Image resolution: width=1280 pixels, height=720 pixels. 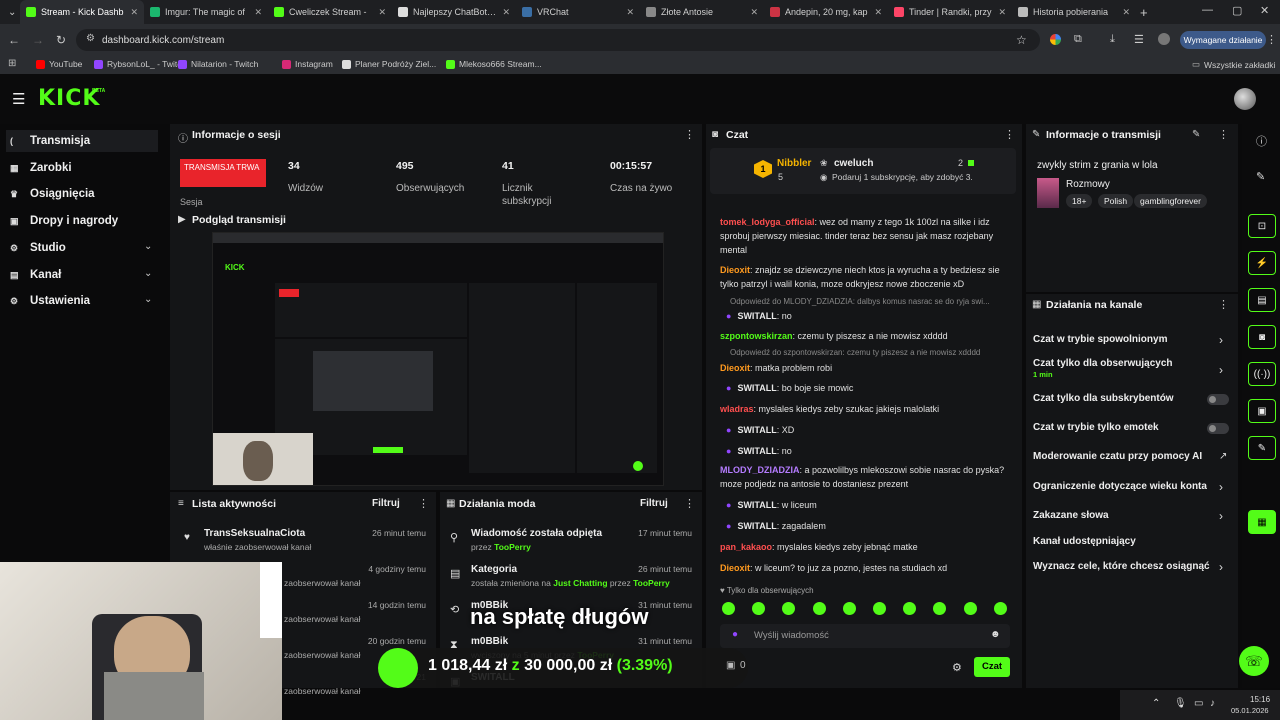 What do you see at coordinates (1264, 10) in the screenshot?
I see `close-window-icon: ✕` at bounding box center [1264, 10].